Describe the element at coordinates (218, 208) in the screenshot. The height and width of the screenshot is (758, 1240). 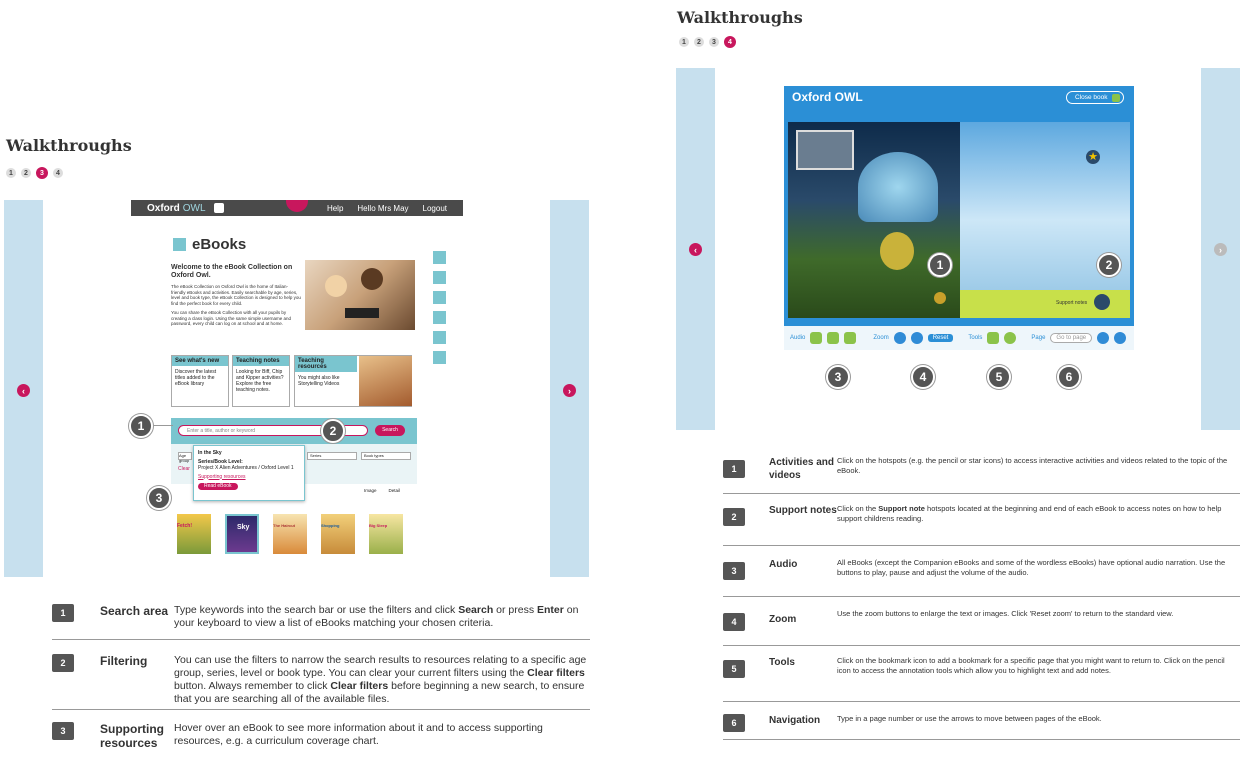
I see `home-icon` at that location.